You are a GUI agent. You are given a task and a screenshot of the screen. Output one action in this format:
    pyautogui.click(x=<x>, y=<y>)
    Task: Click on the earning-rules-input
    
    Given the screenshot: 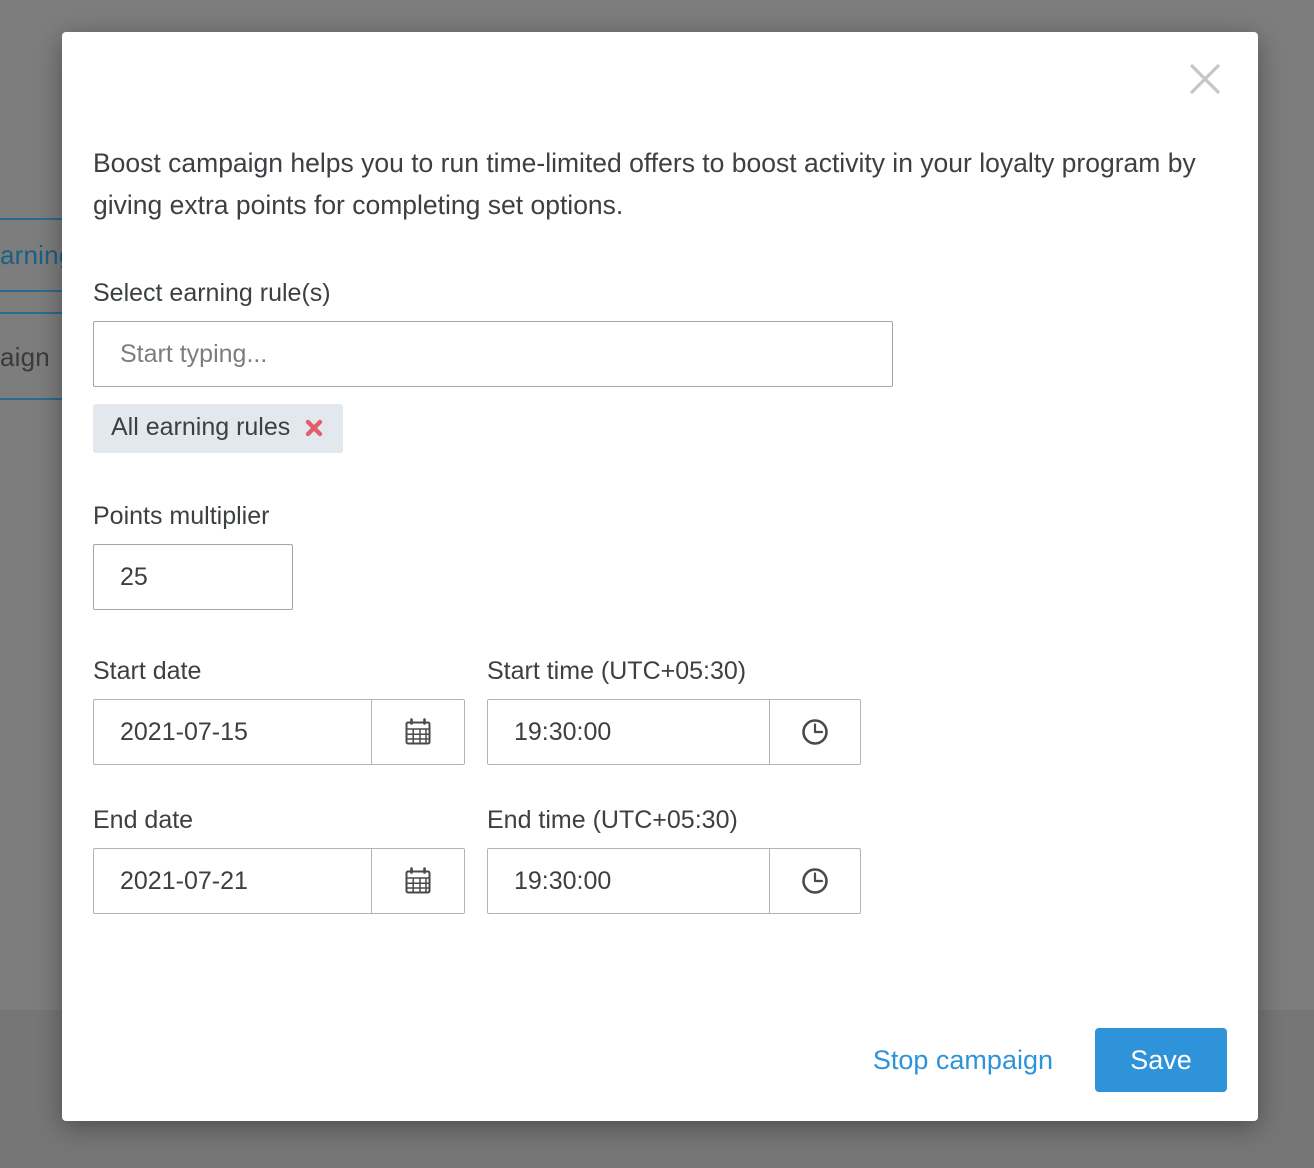 What is the action you would take?
    pyautogui.click(x=493, y=354)
    